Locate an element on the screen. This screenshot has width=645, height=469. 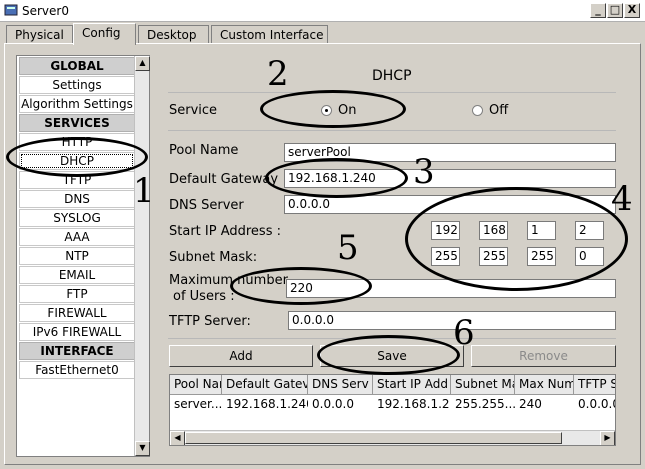
table-horizontal-scrollbar: ◀ ▶ is located at coordinates (392, 437).